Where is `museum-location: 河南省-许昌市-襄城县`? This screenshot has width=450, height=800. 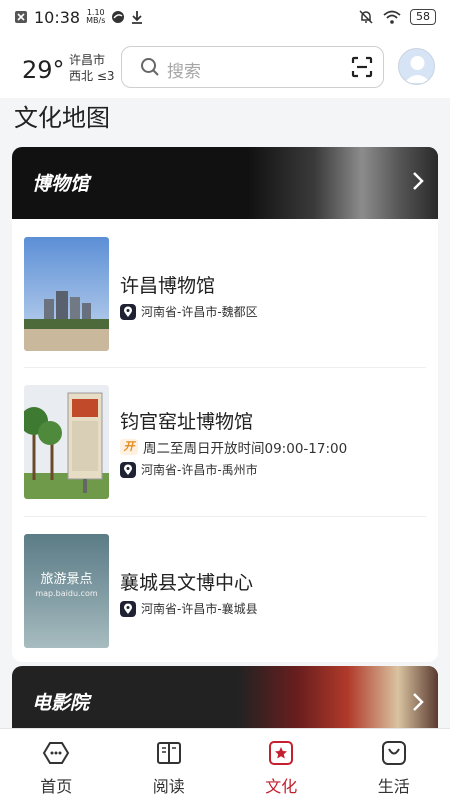
museum-location: 河南省-许昌市-襄城县 is located at coordinates (189, 608).